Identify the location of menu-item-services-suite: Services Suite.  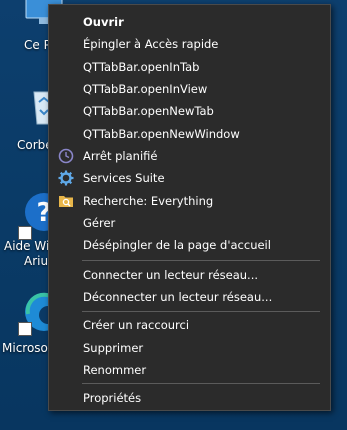
(189, 178).